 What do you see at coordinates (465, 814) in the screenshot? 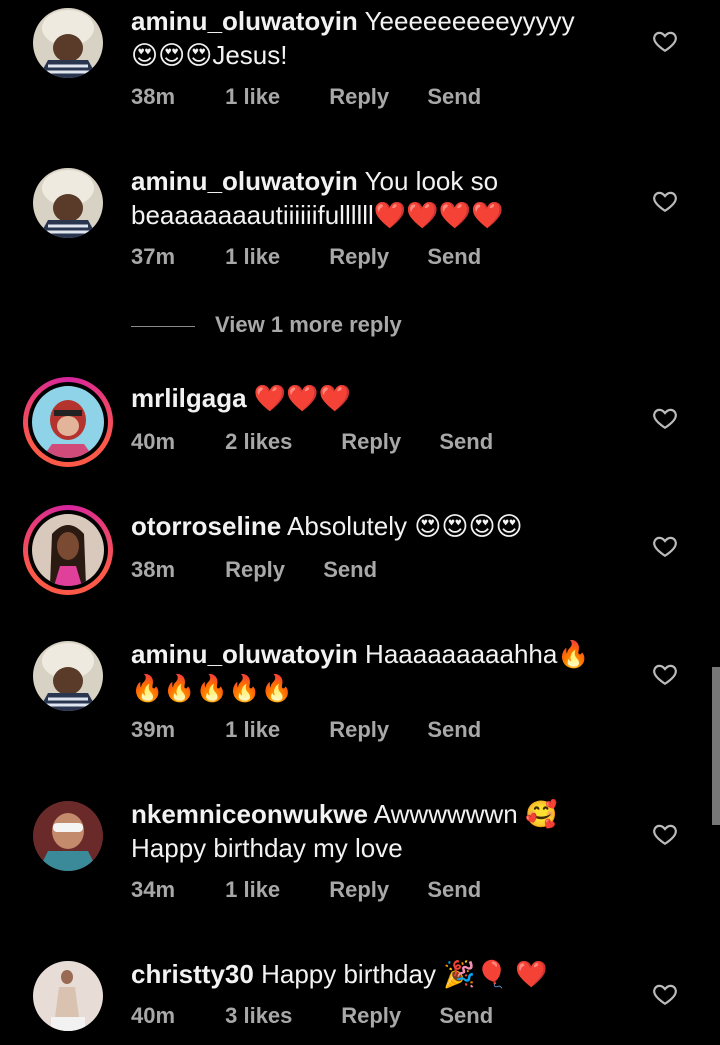
I see `comment-body: Awwwwwwn 🥰` at bounding box center [465, 814].